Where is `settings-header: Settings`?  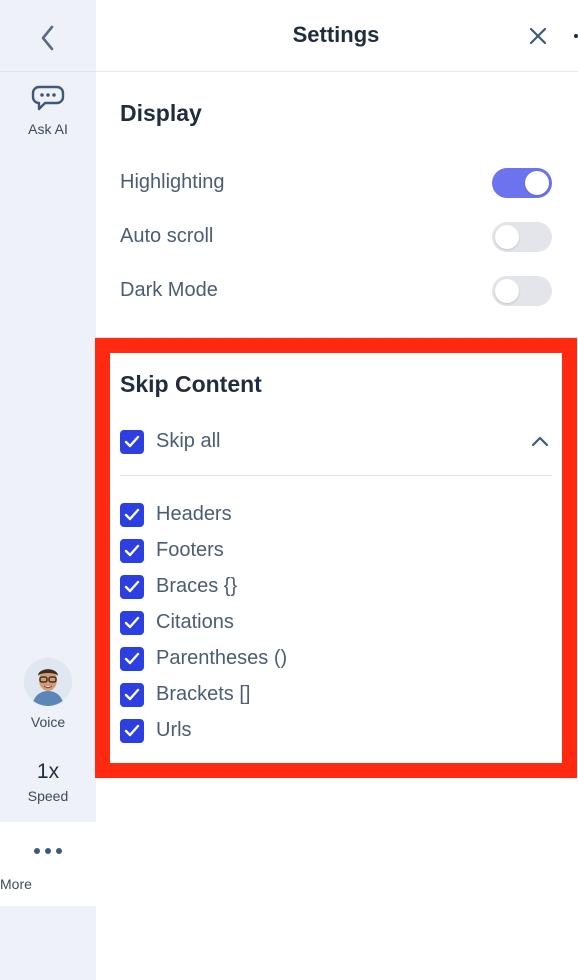
settings-header: Settings is located at coordinates (337, 36).